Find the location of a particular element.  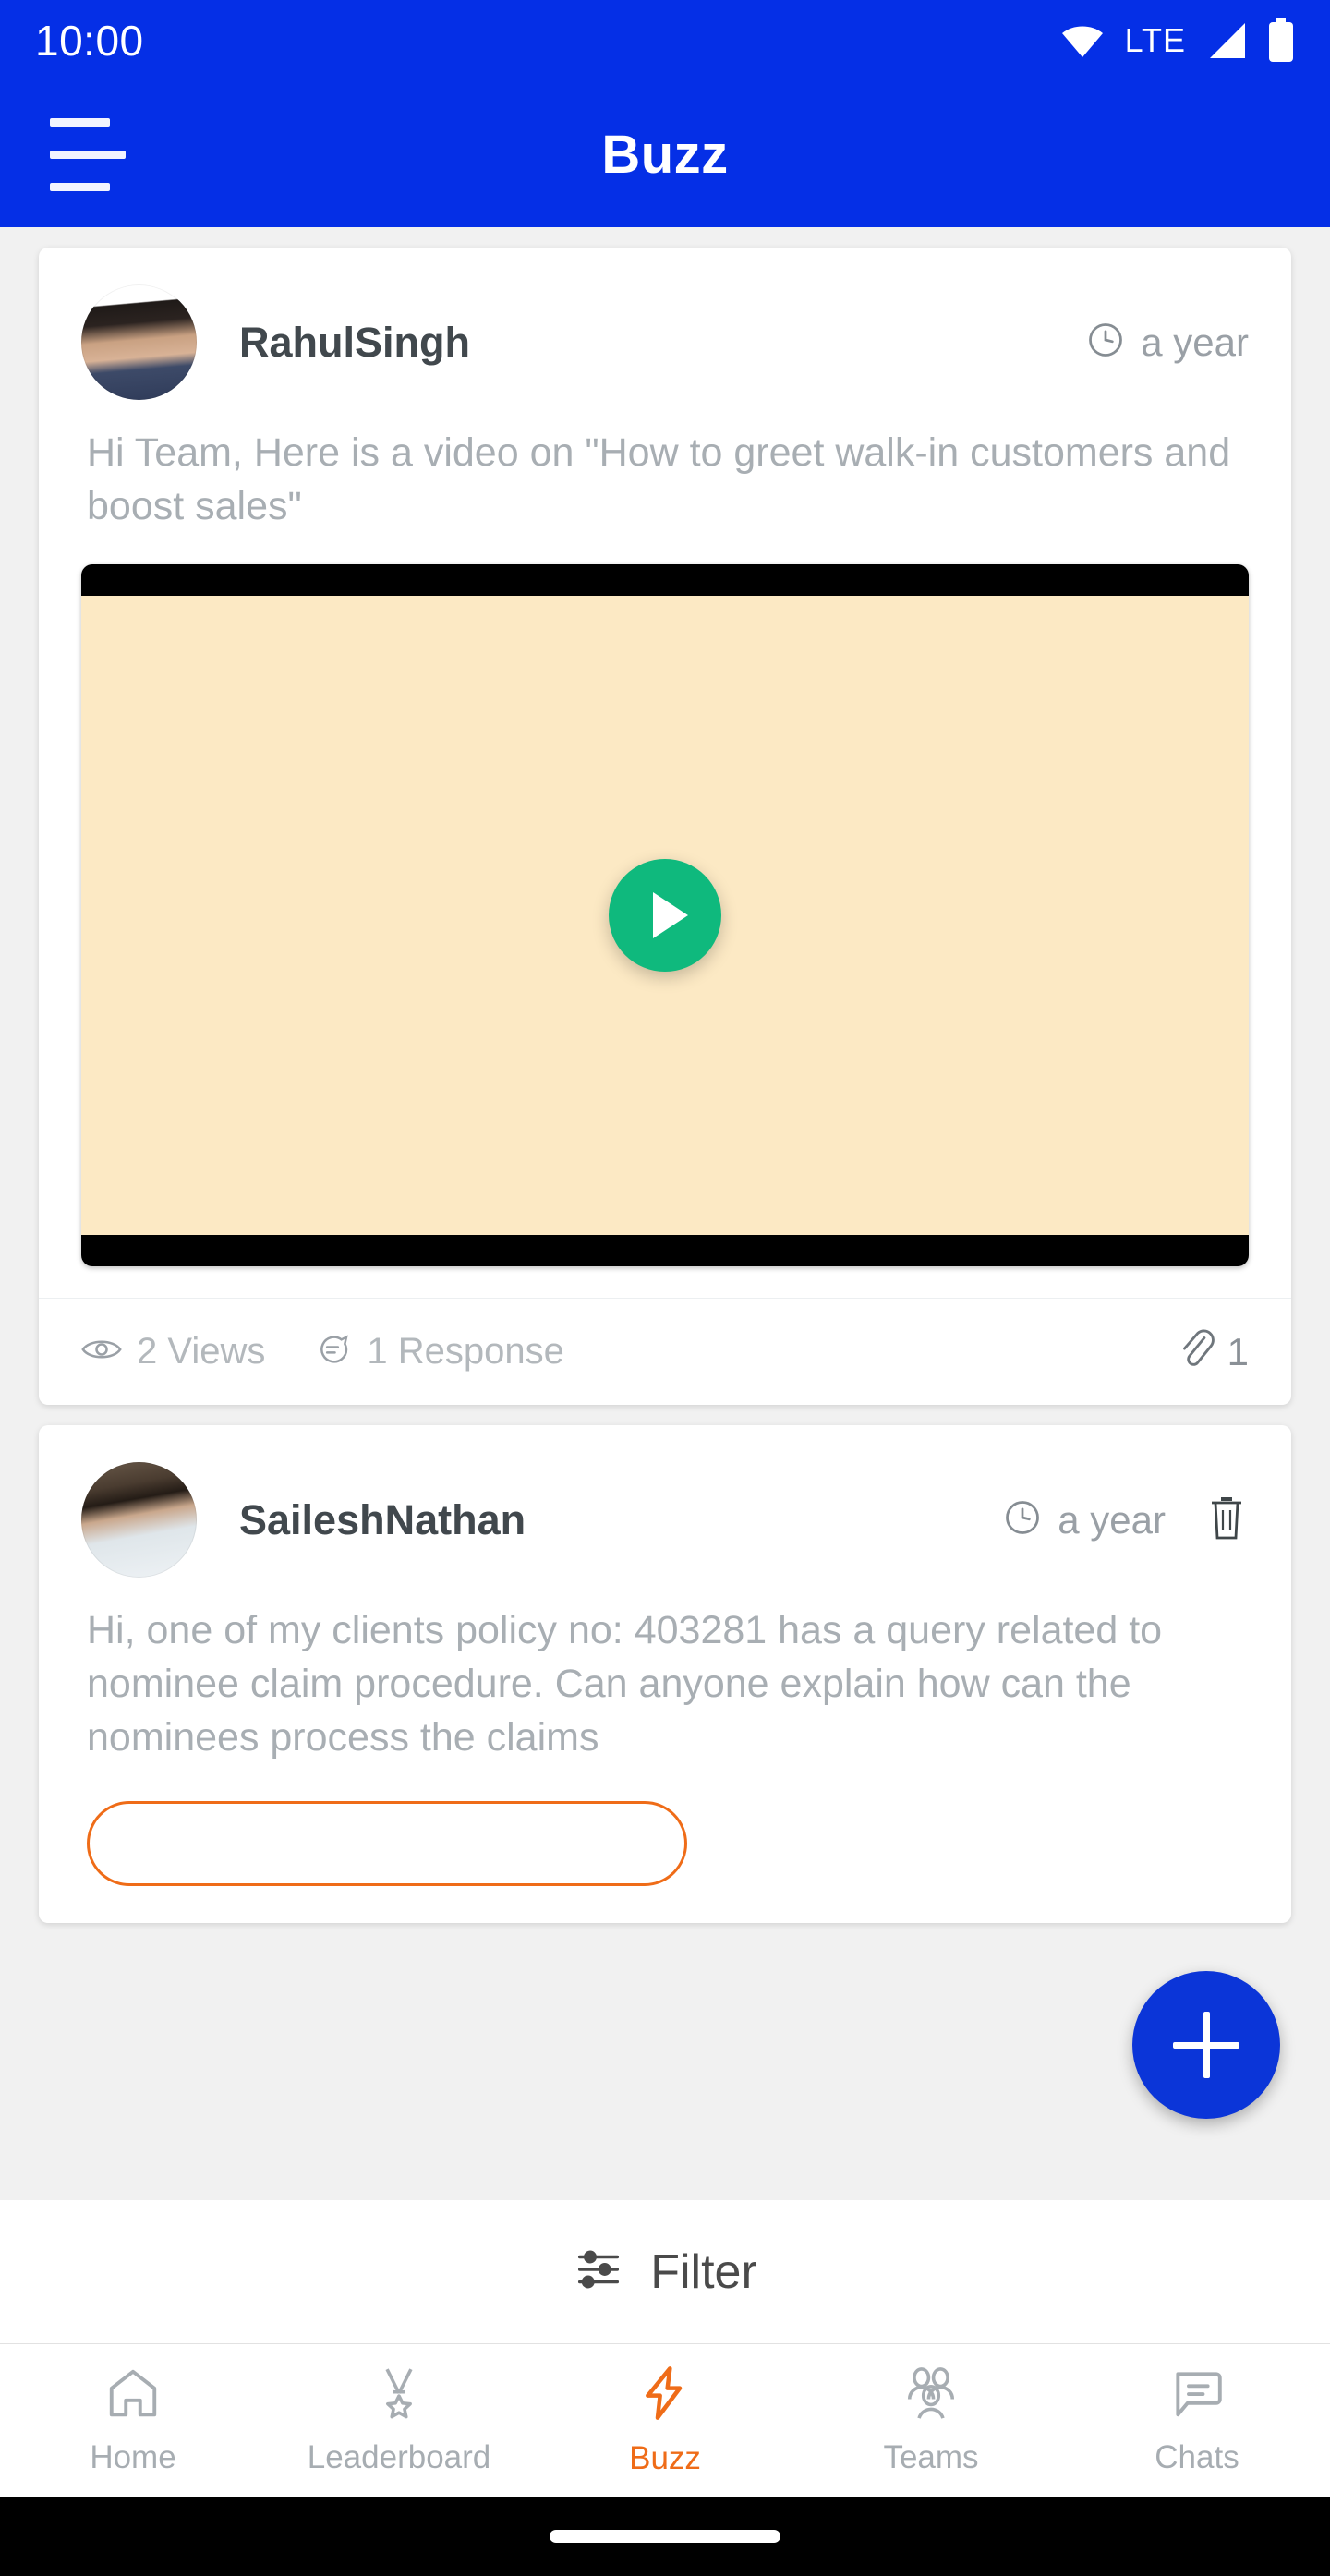

post-header: RahulSingh a year is located at coordinates (665, 328).